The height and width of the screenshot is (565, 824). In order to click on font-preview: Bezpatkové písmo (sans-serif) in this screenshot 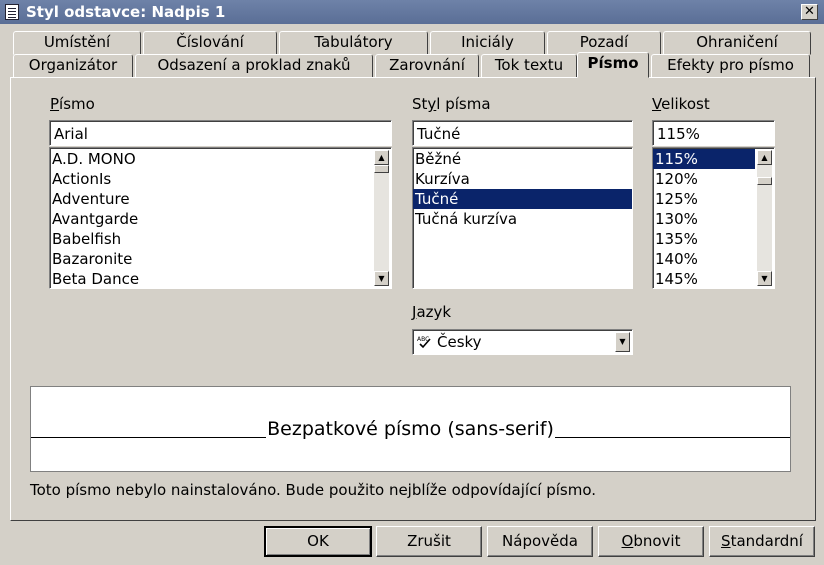, I will do `click(410, 429)`.